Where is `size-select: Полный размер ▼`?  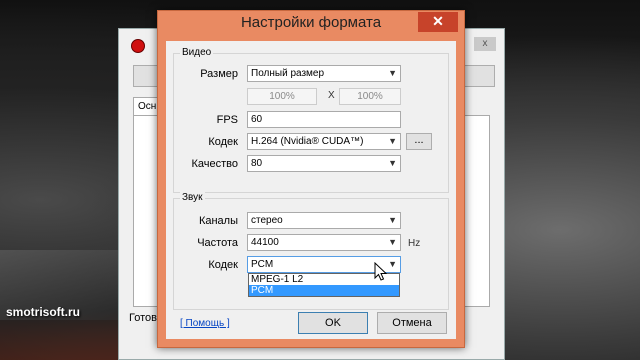 size-select: Полный размер ▼ is located at coordinates (324, 73).